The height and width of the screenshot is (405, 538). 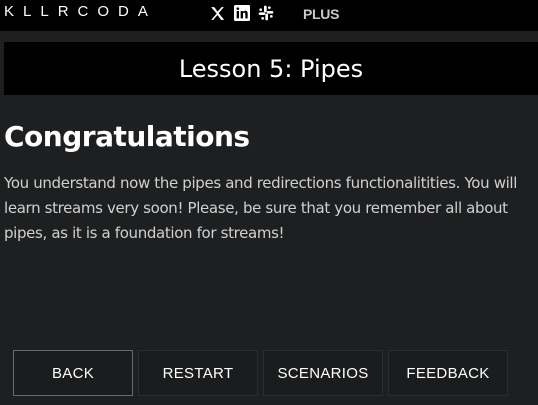 I want to click on linkedin-icon, so click(x=242, y=13).